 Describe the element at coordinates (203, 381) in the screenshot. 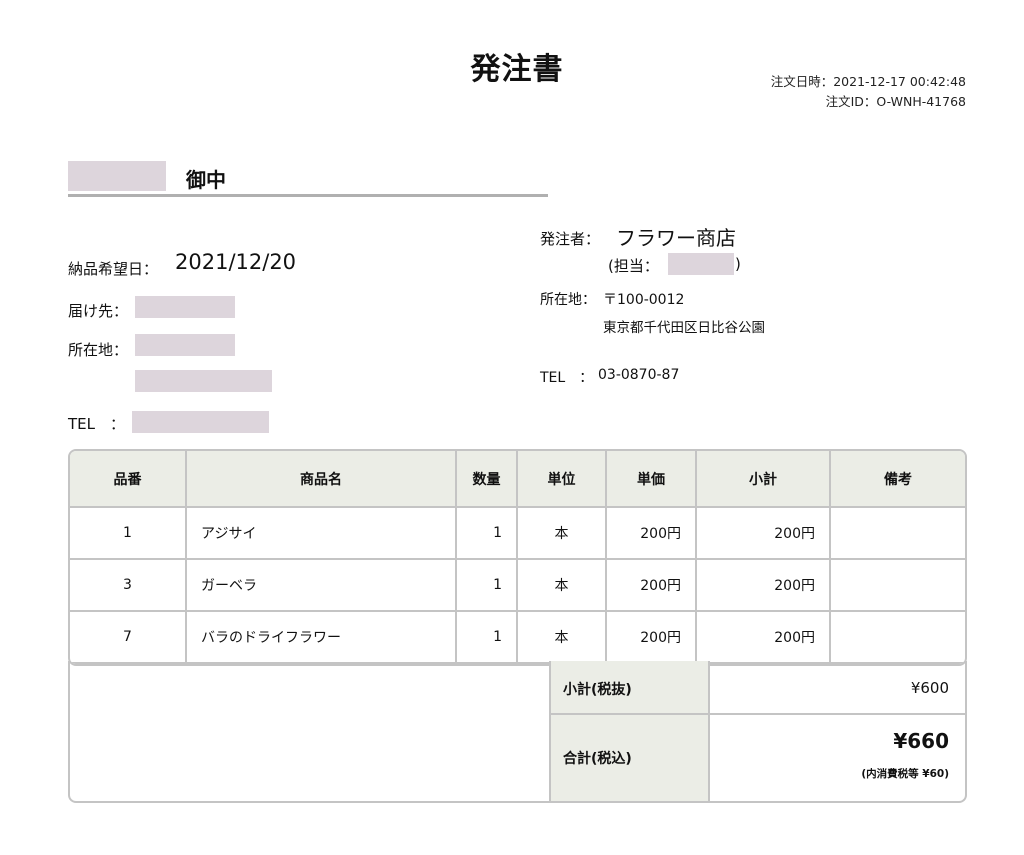

I see `address-line2-redacted` at that location.